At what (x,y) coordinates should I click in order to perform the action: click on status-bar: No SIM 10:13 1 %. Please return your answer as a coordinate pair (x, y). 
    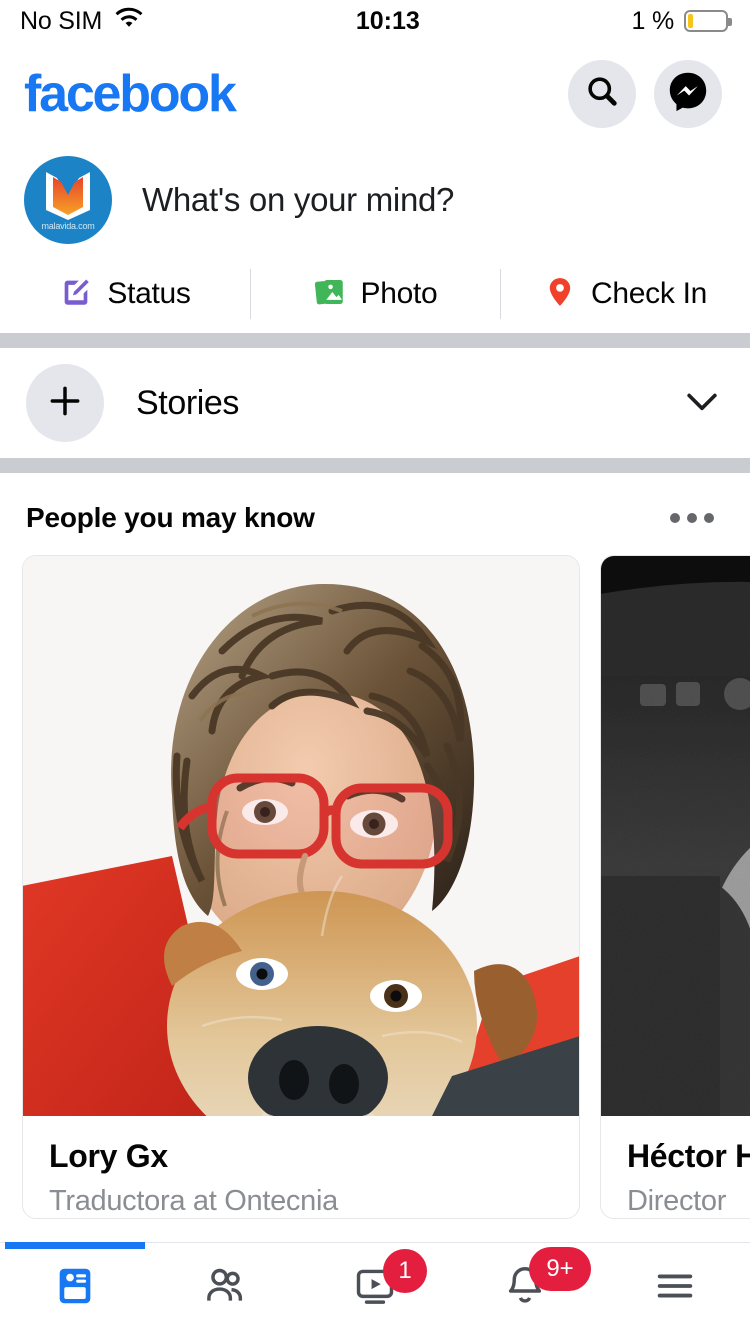
    Looking at the image, I should click on (375, 21).